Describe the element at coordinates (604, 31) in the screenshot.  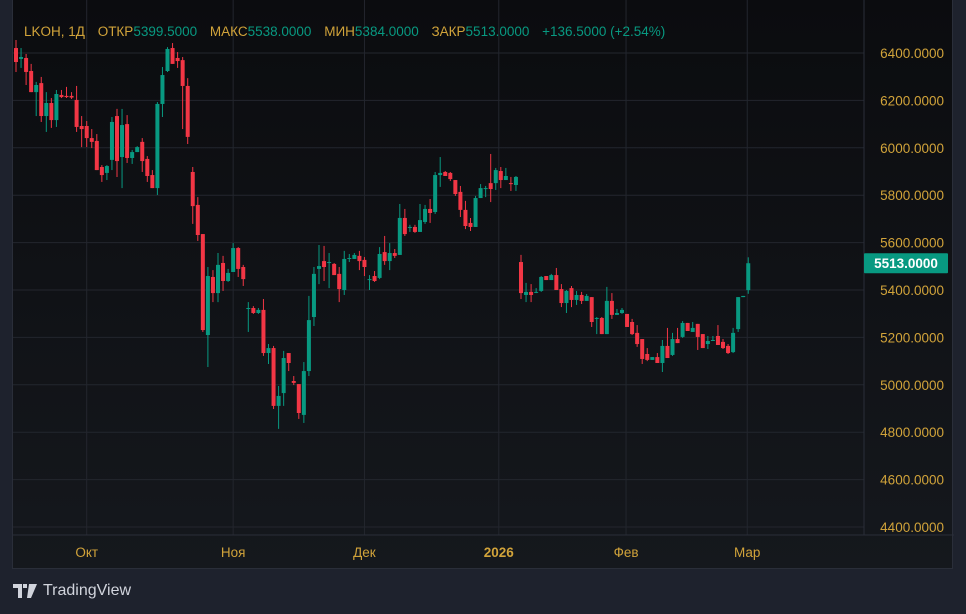
I see `change-value: +136.5000 (+2.54%)` at that location.